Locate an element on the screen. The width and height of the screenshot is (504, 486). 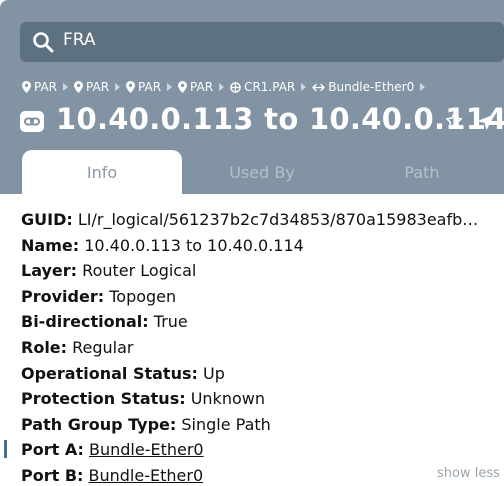
tab-info: Info is located at coordinates (102, 172).